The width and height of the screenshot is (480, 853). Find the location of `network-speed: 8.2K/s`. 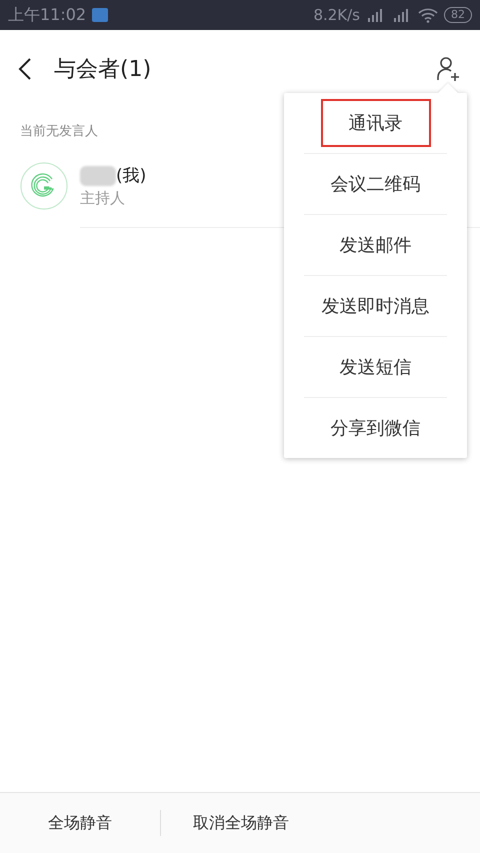

network-speed: 8.2K/s is located at coordinates (336, 15).